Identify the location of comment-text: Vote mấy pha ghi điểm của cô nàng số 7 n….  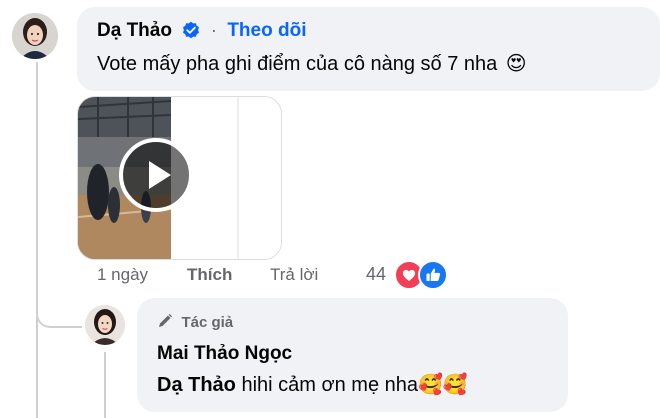
(297, 64).